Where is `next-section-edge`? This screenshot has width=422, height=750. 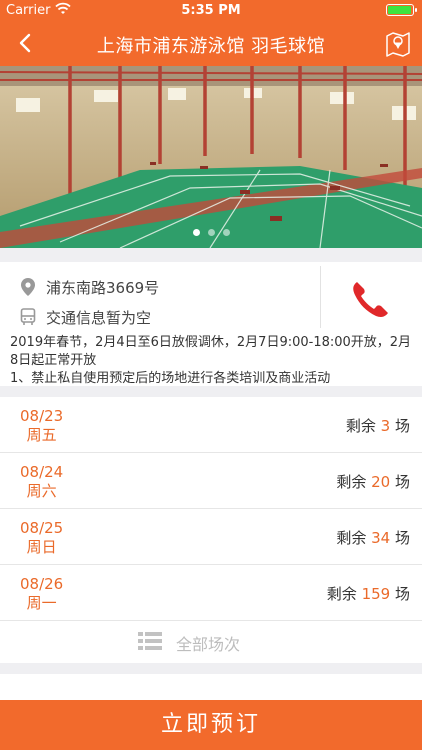 next-section-edge is located at coordinates (211, 688).